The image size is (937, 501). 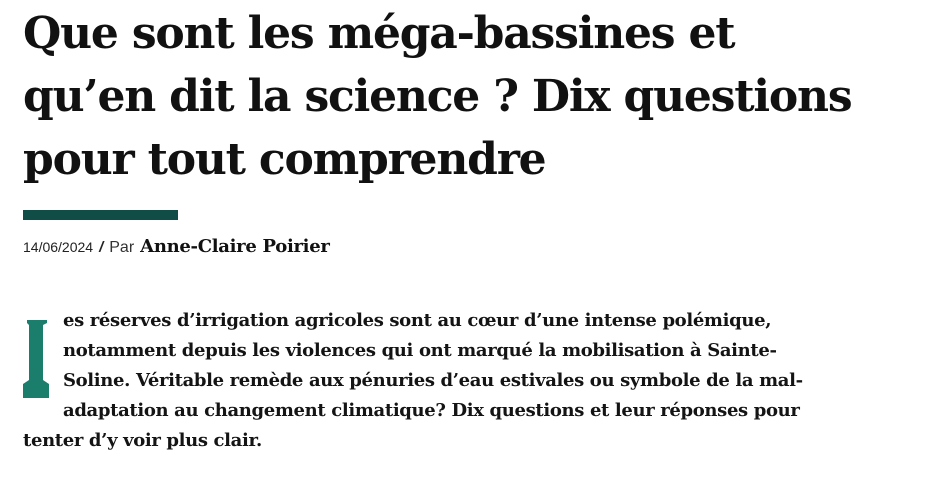 I want to click on byline-prefix: Par, so click(x=122, y=247).